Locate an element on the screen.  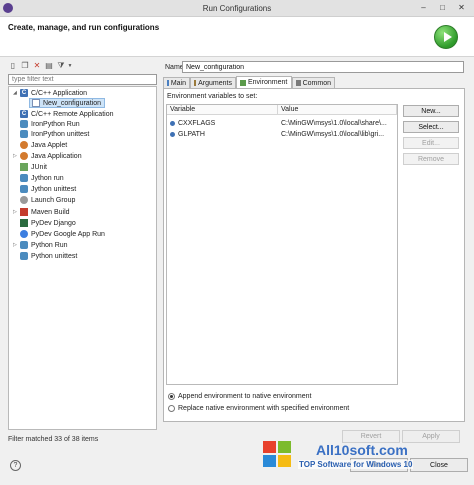
tab-label: Common is located at coordinates (316, 83).